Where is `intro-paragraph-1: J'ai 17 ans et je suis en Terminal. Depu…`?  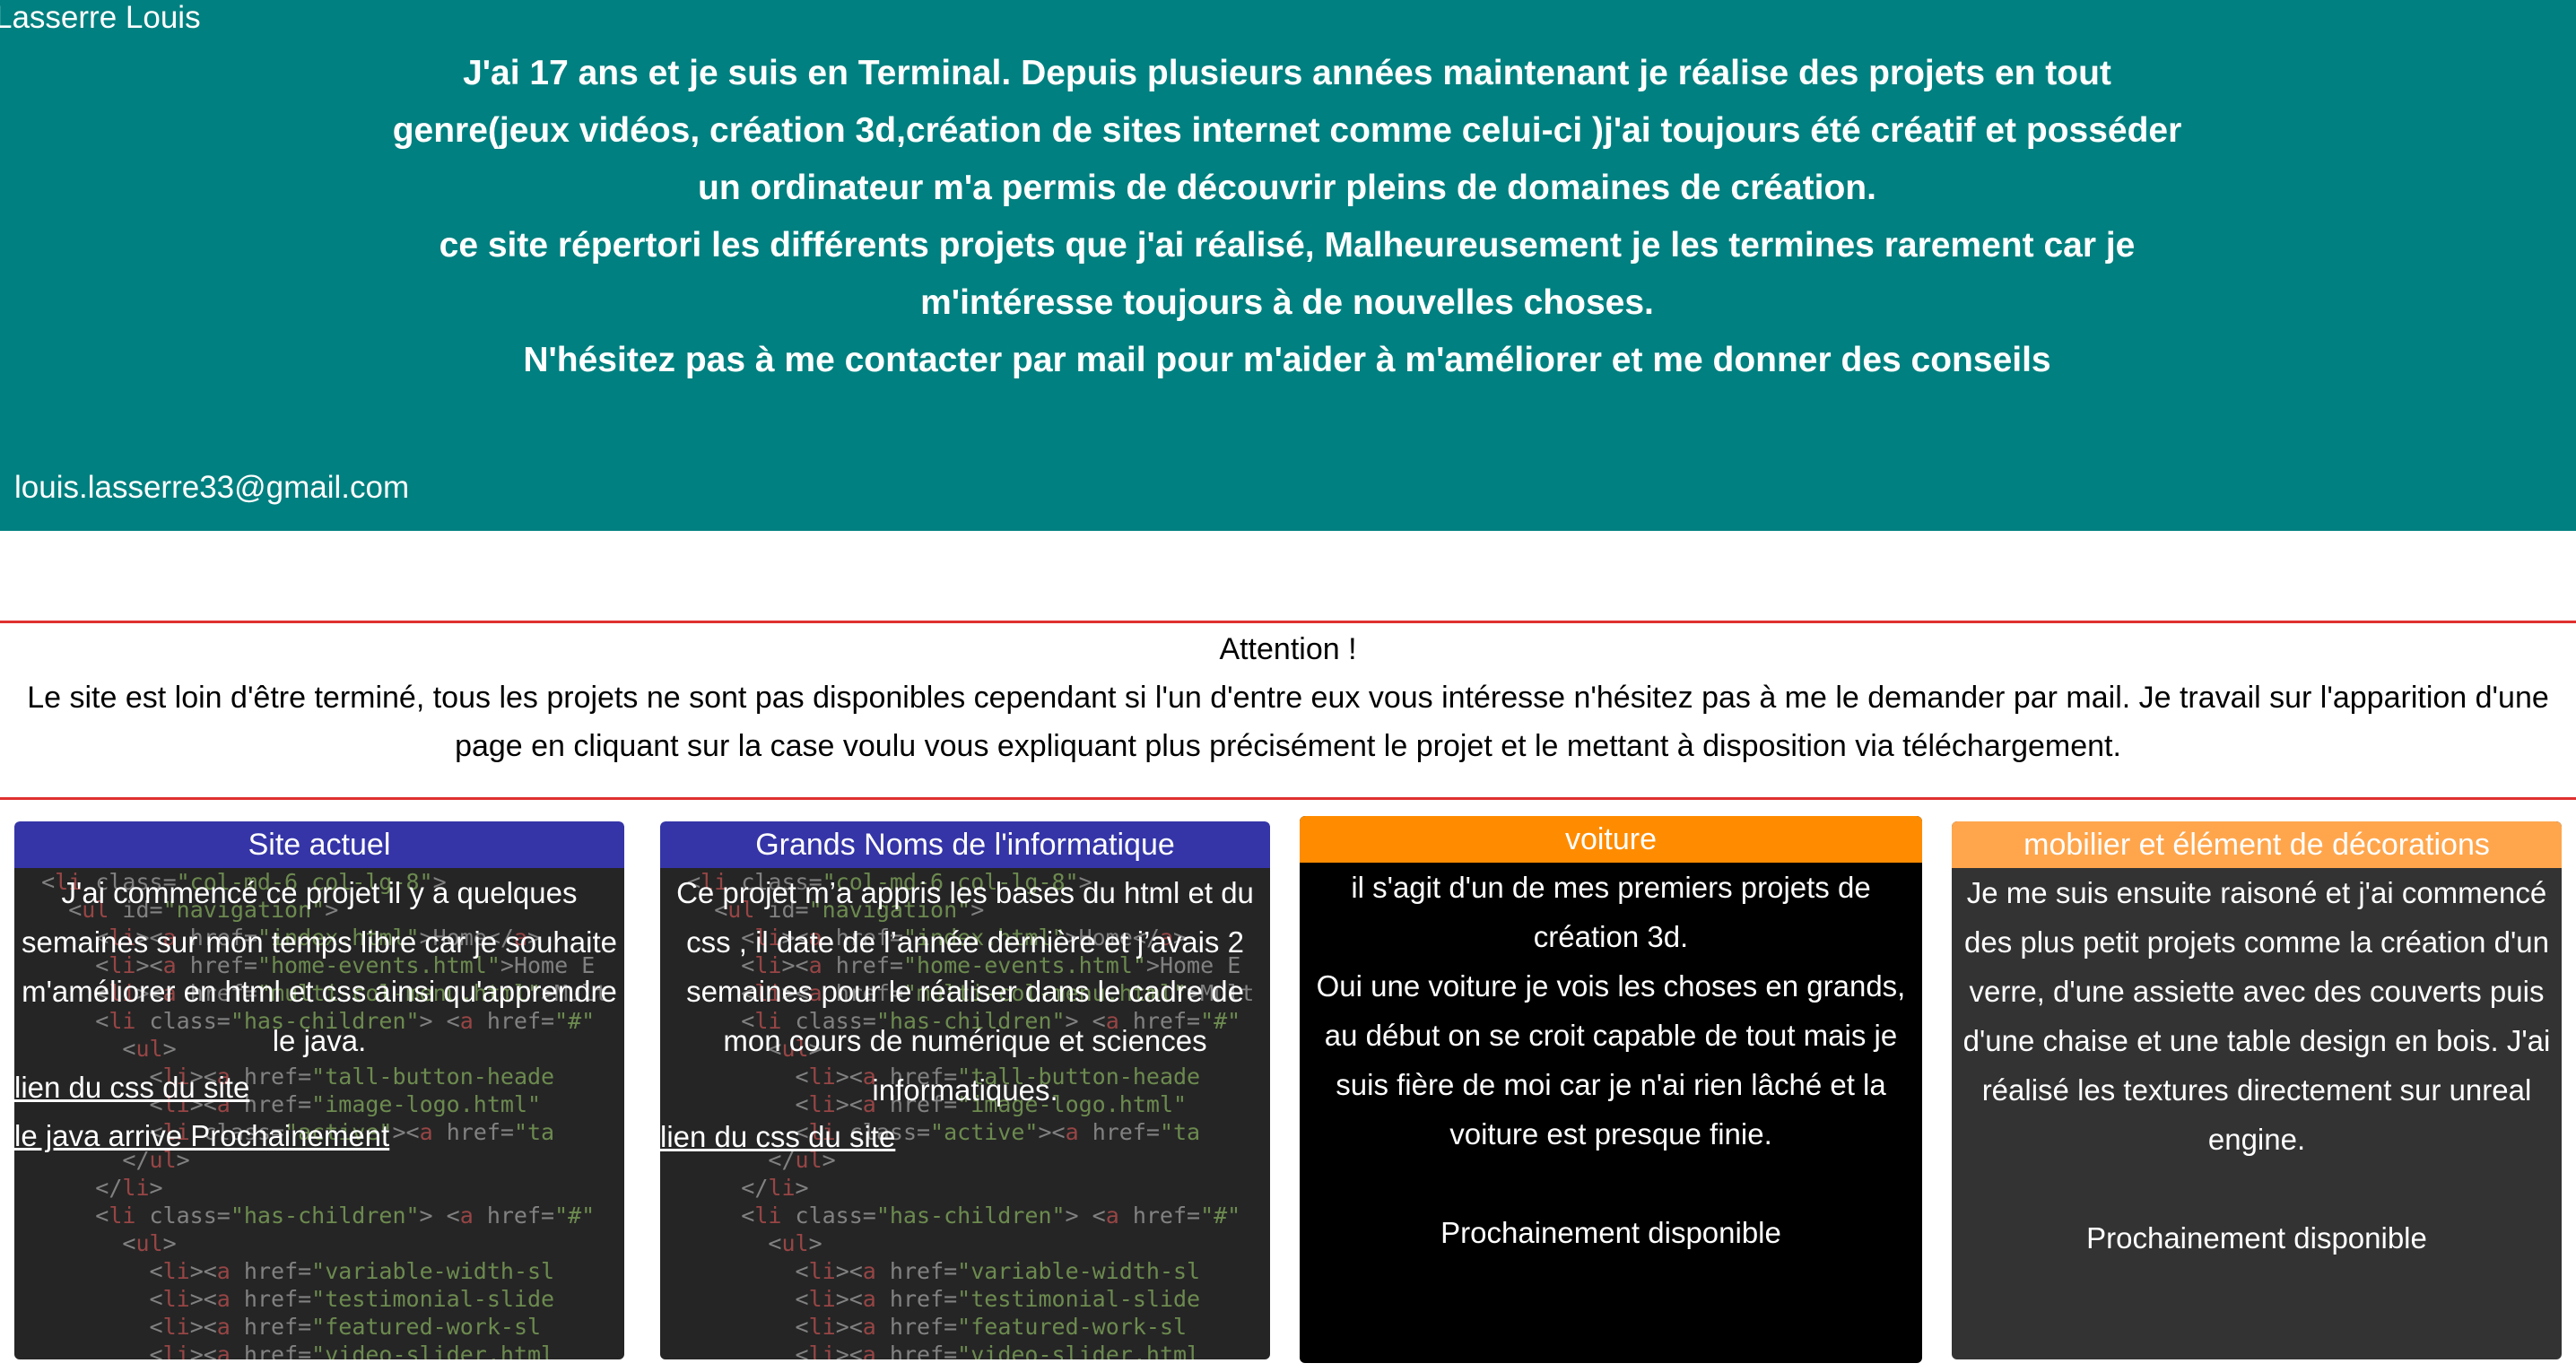
intro-paragraph-1: J'ai 17 ans et je suis en Terminal. Depu… is located at coordinates (1287, 130).